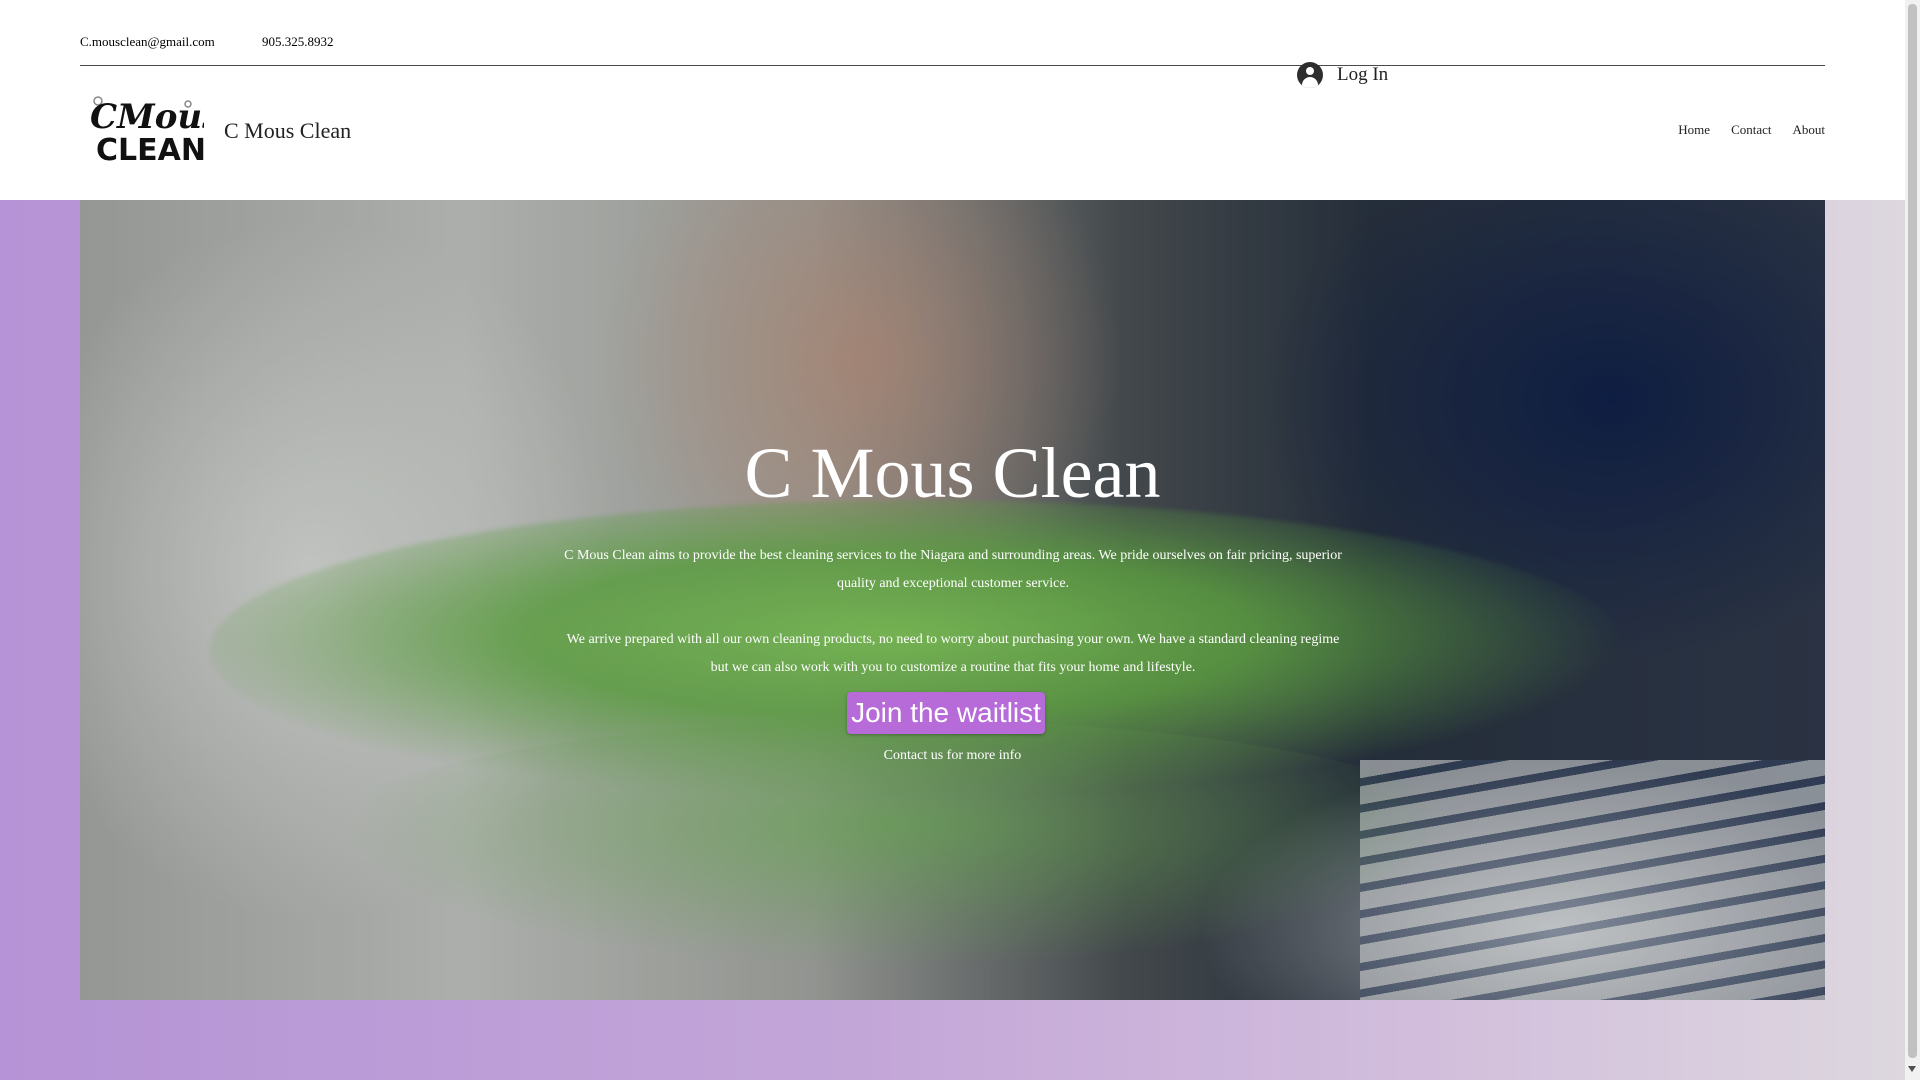  I want to click on user-avatar-icon, so click(1310, 75).